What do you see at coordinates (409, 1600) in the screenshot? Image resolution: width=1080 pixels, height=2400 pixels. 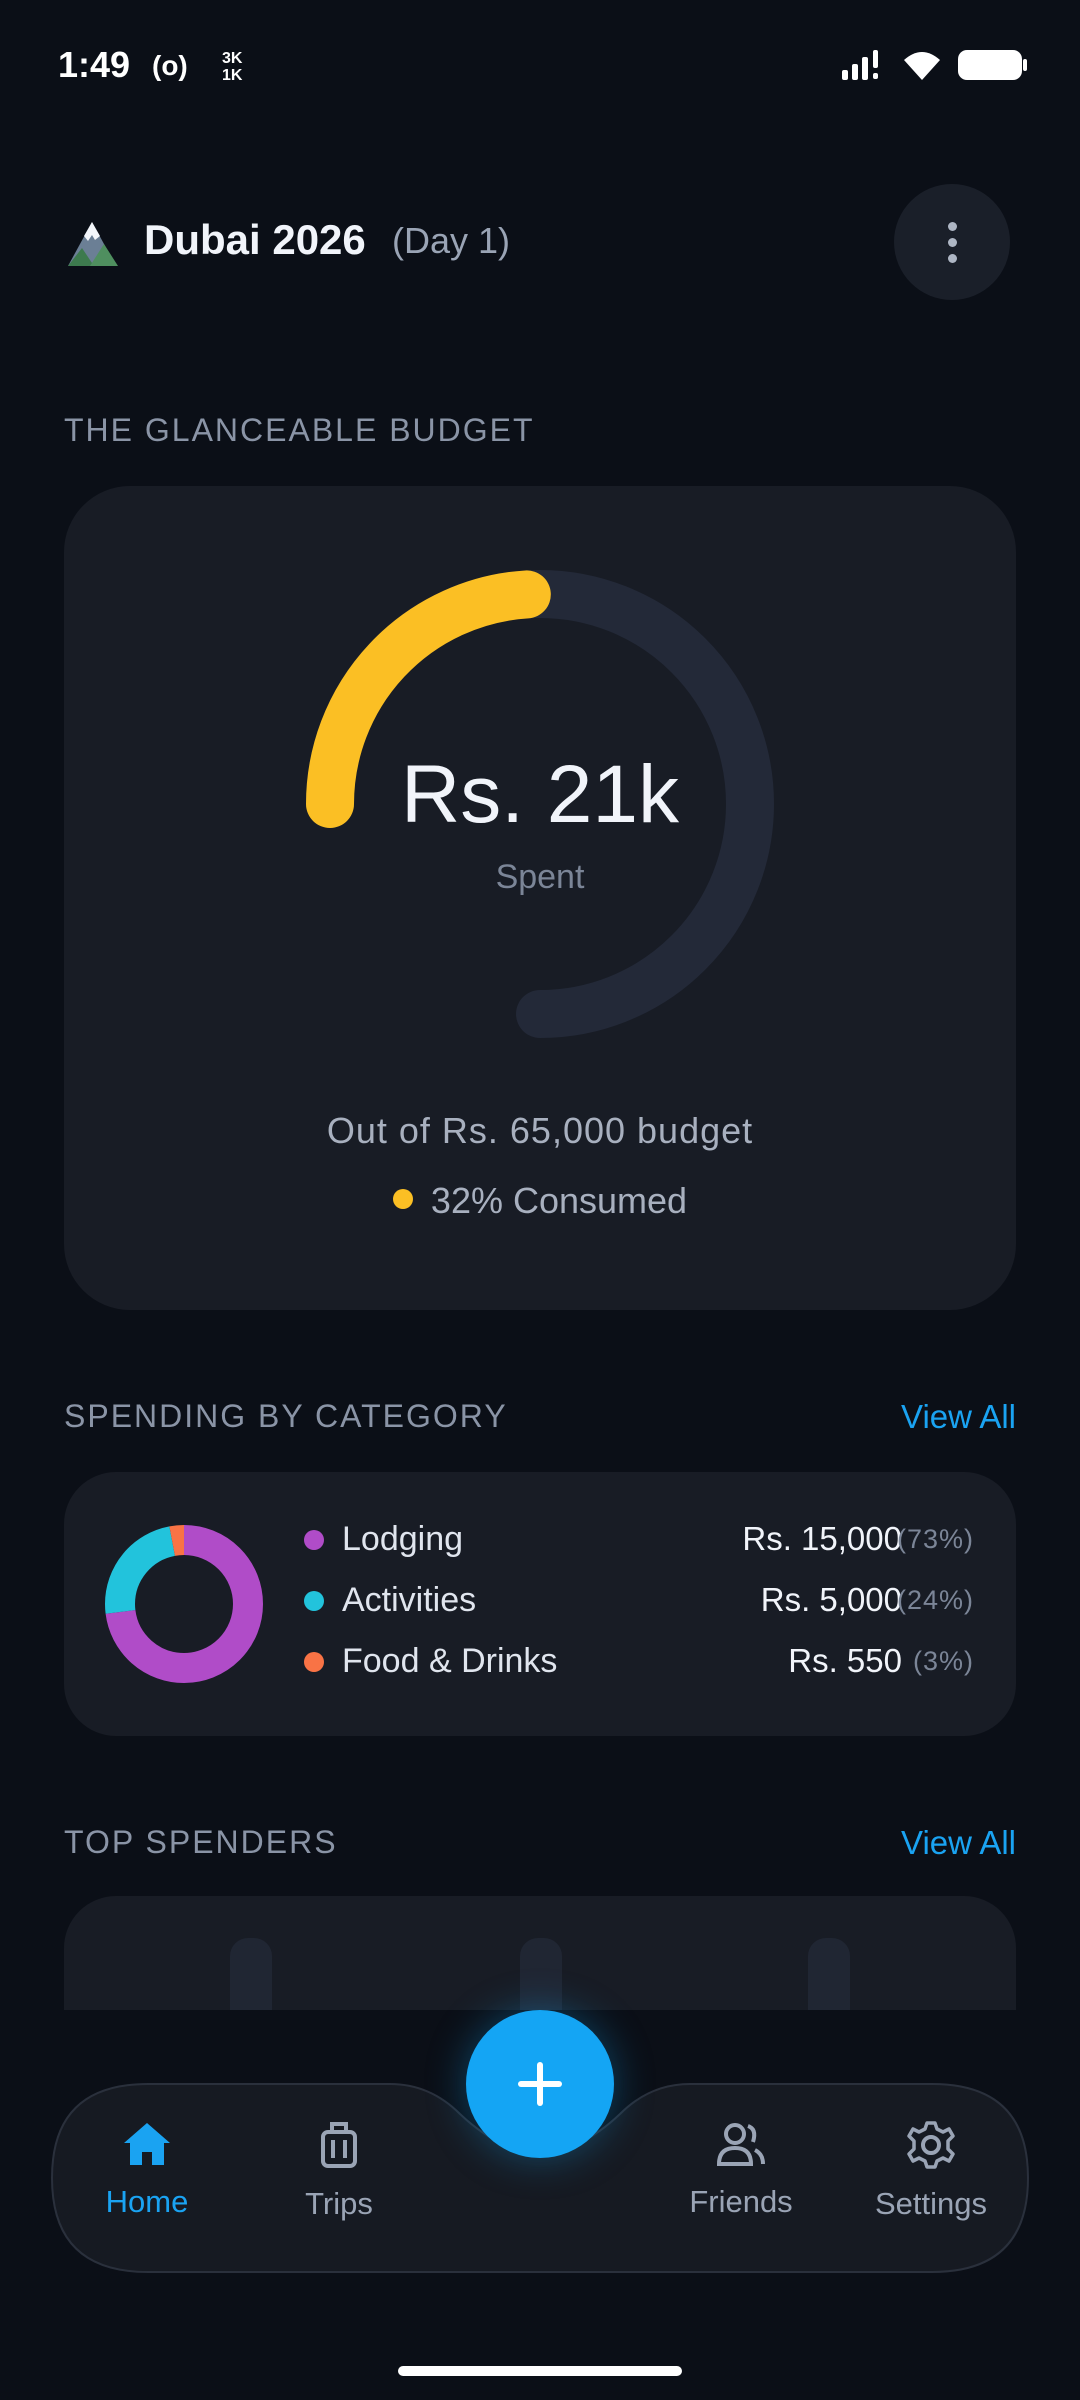 I see `category-name: Activities` at bounding box center [409, 1600].